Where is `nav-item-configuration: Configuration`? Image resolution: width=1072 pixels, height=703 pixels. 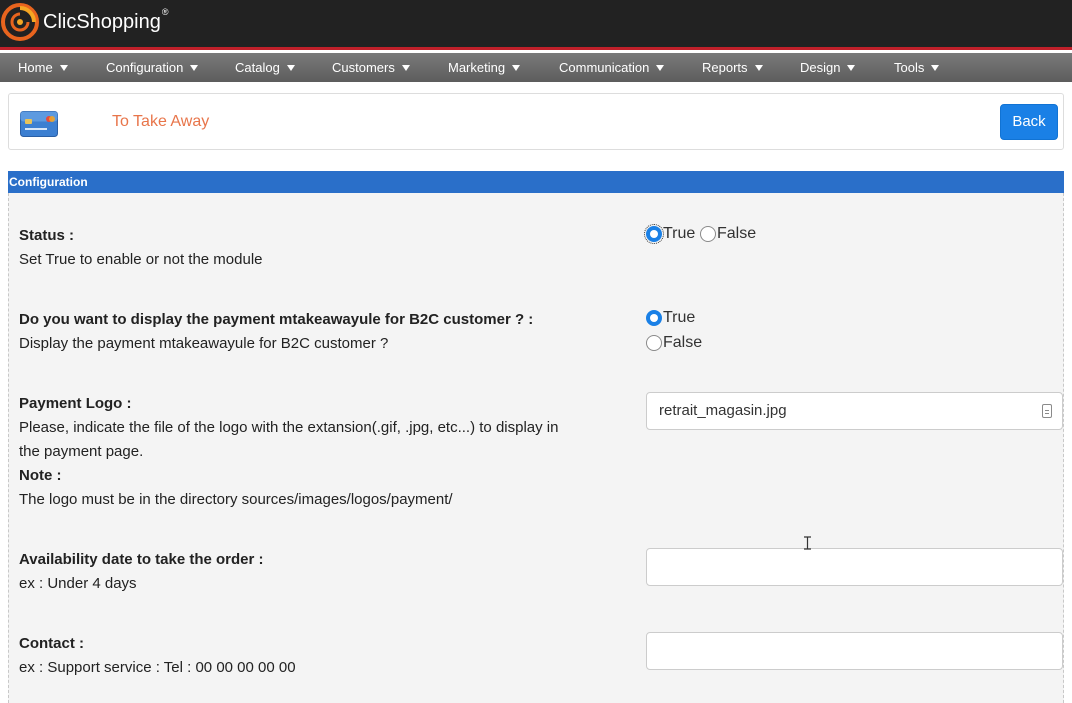
nav-item-configuration: Configuration is located at coordinates (152, 67).